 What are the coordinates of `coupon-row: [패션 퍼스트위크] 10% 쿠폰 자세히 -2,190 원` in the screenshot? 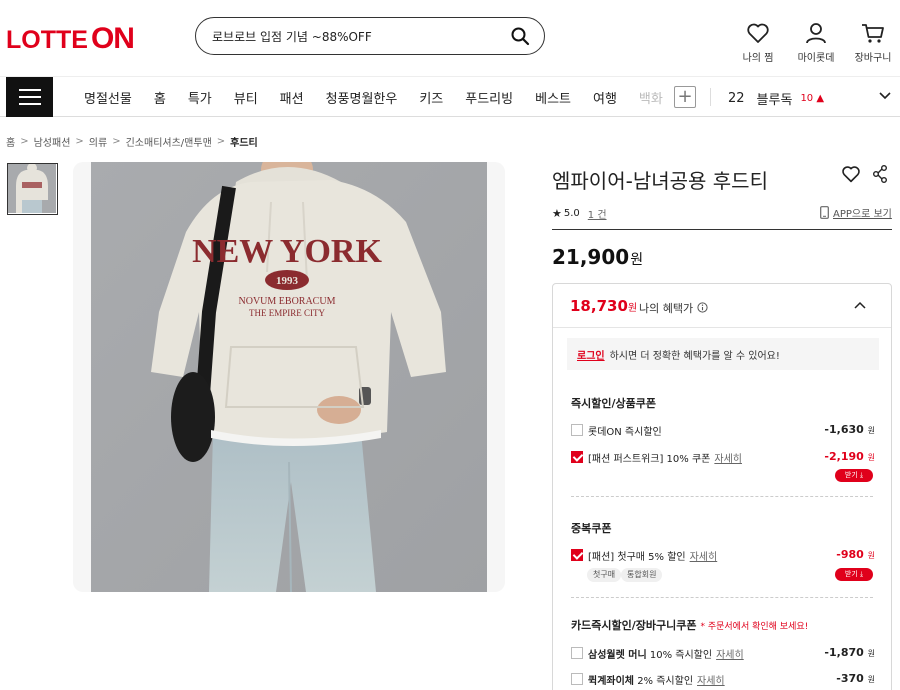 It's located at (723, 458).